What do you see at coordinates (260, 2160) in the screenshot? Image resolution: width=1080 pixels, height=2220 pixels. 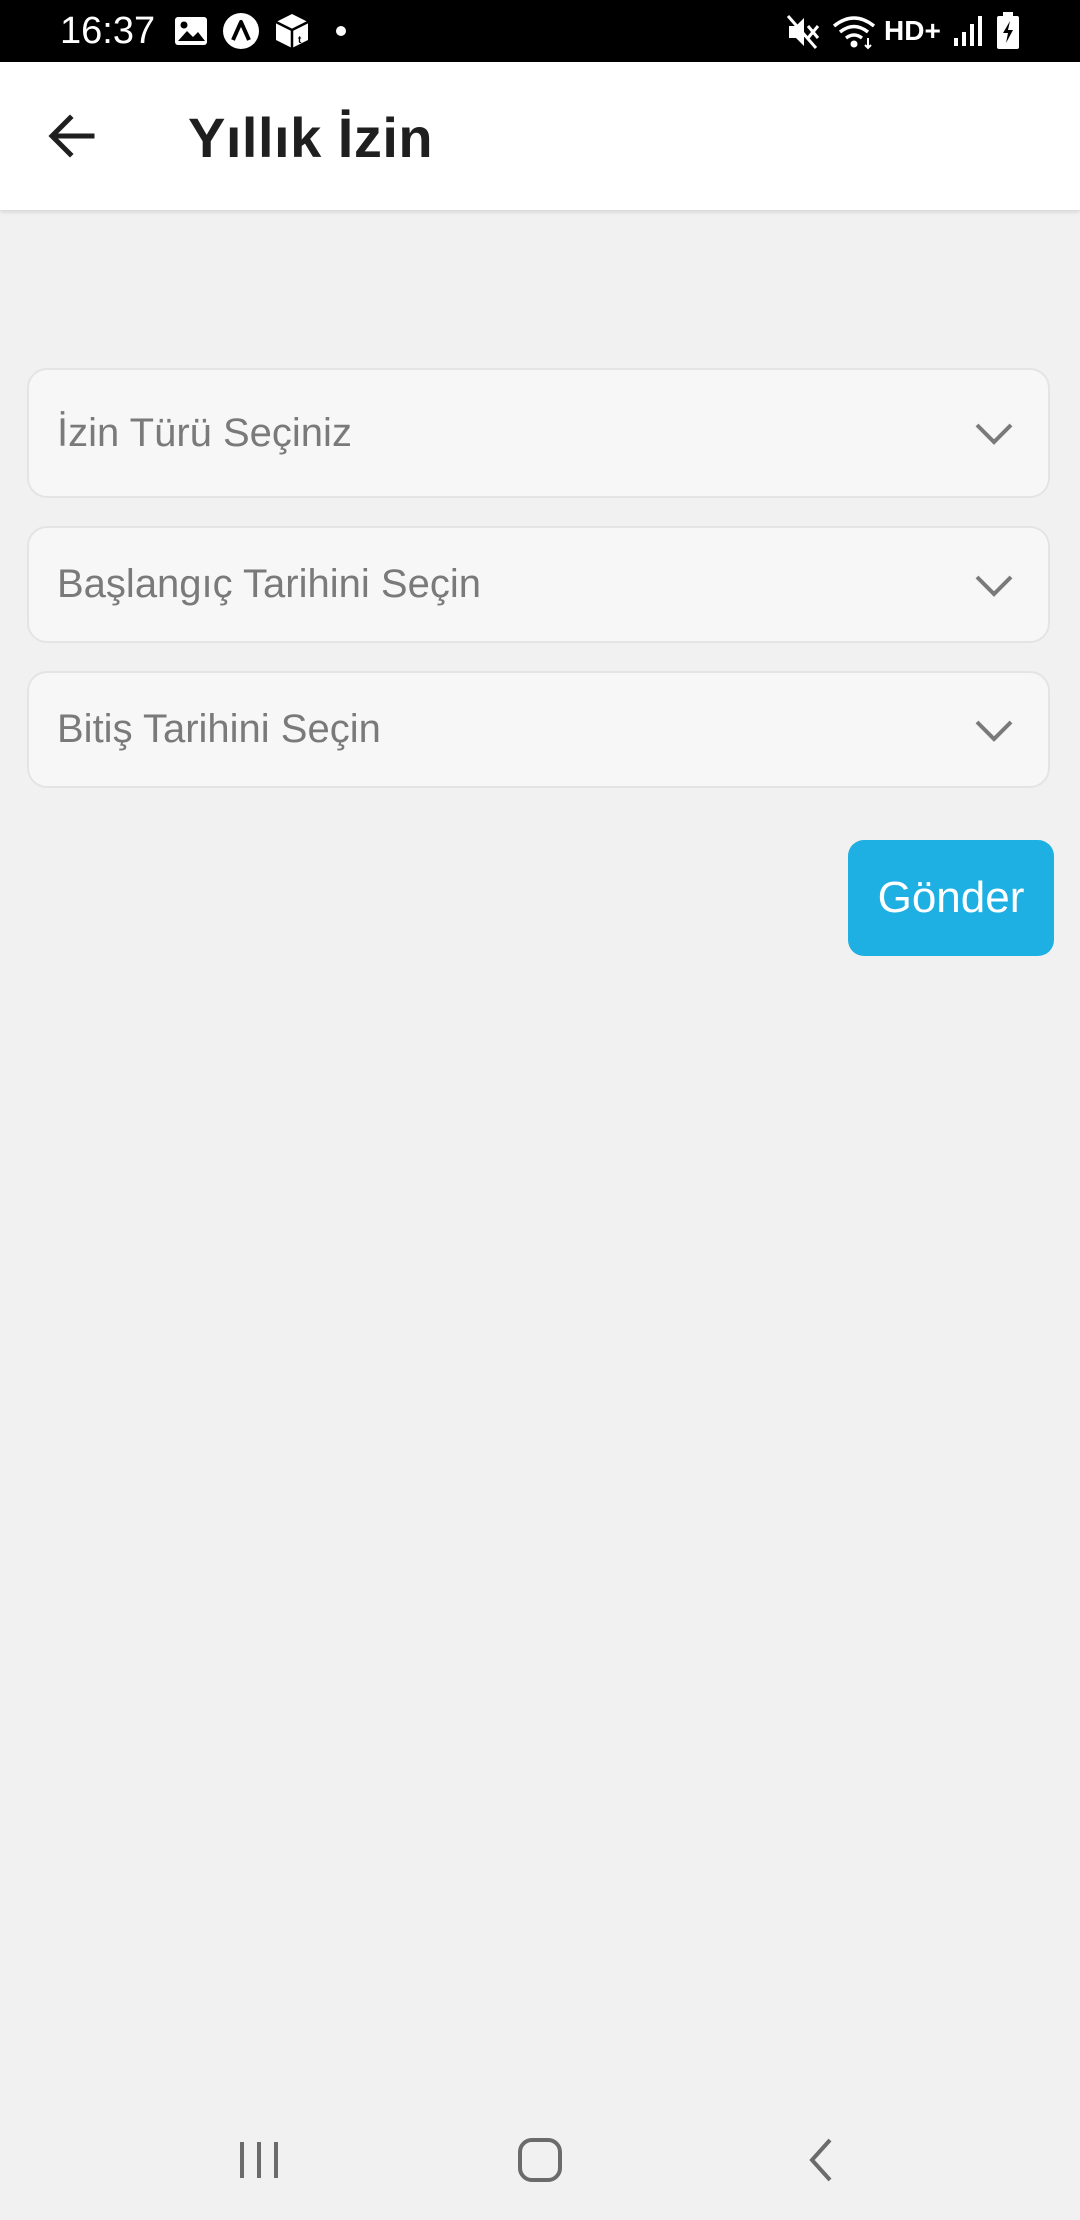 I see `recent-apps-icon` at bounding box center [260, 2160].